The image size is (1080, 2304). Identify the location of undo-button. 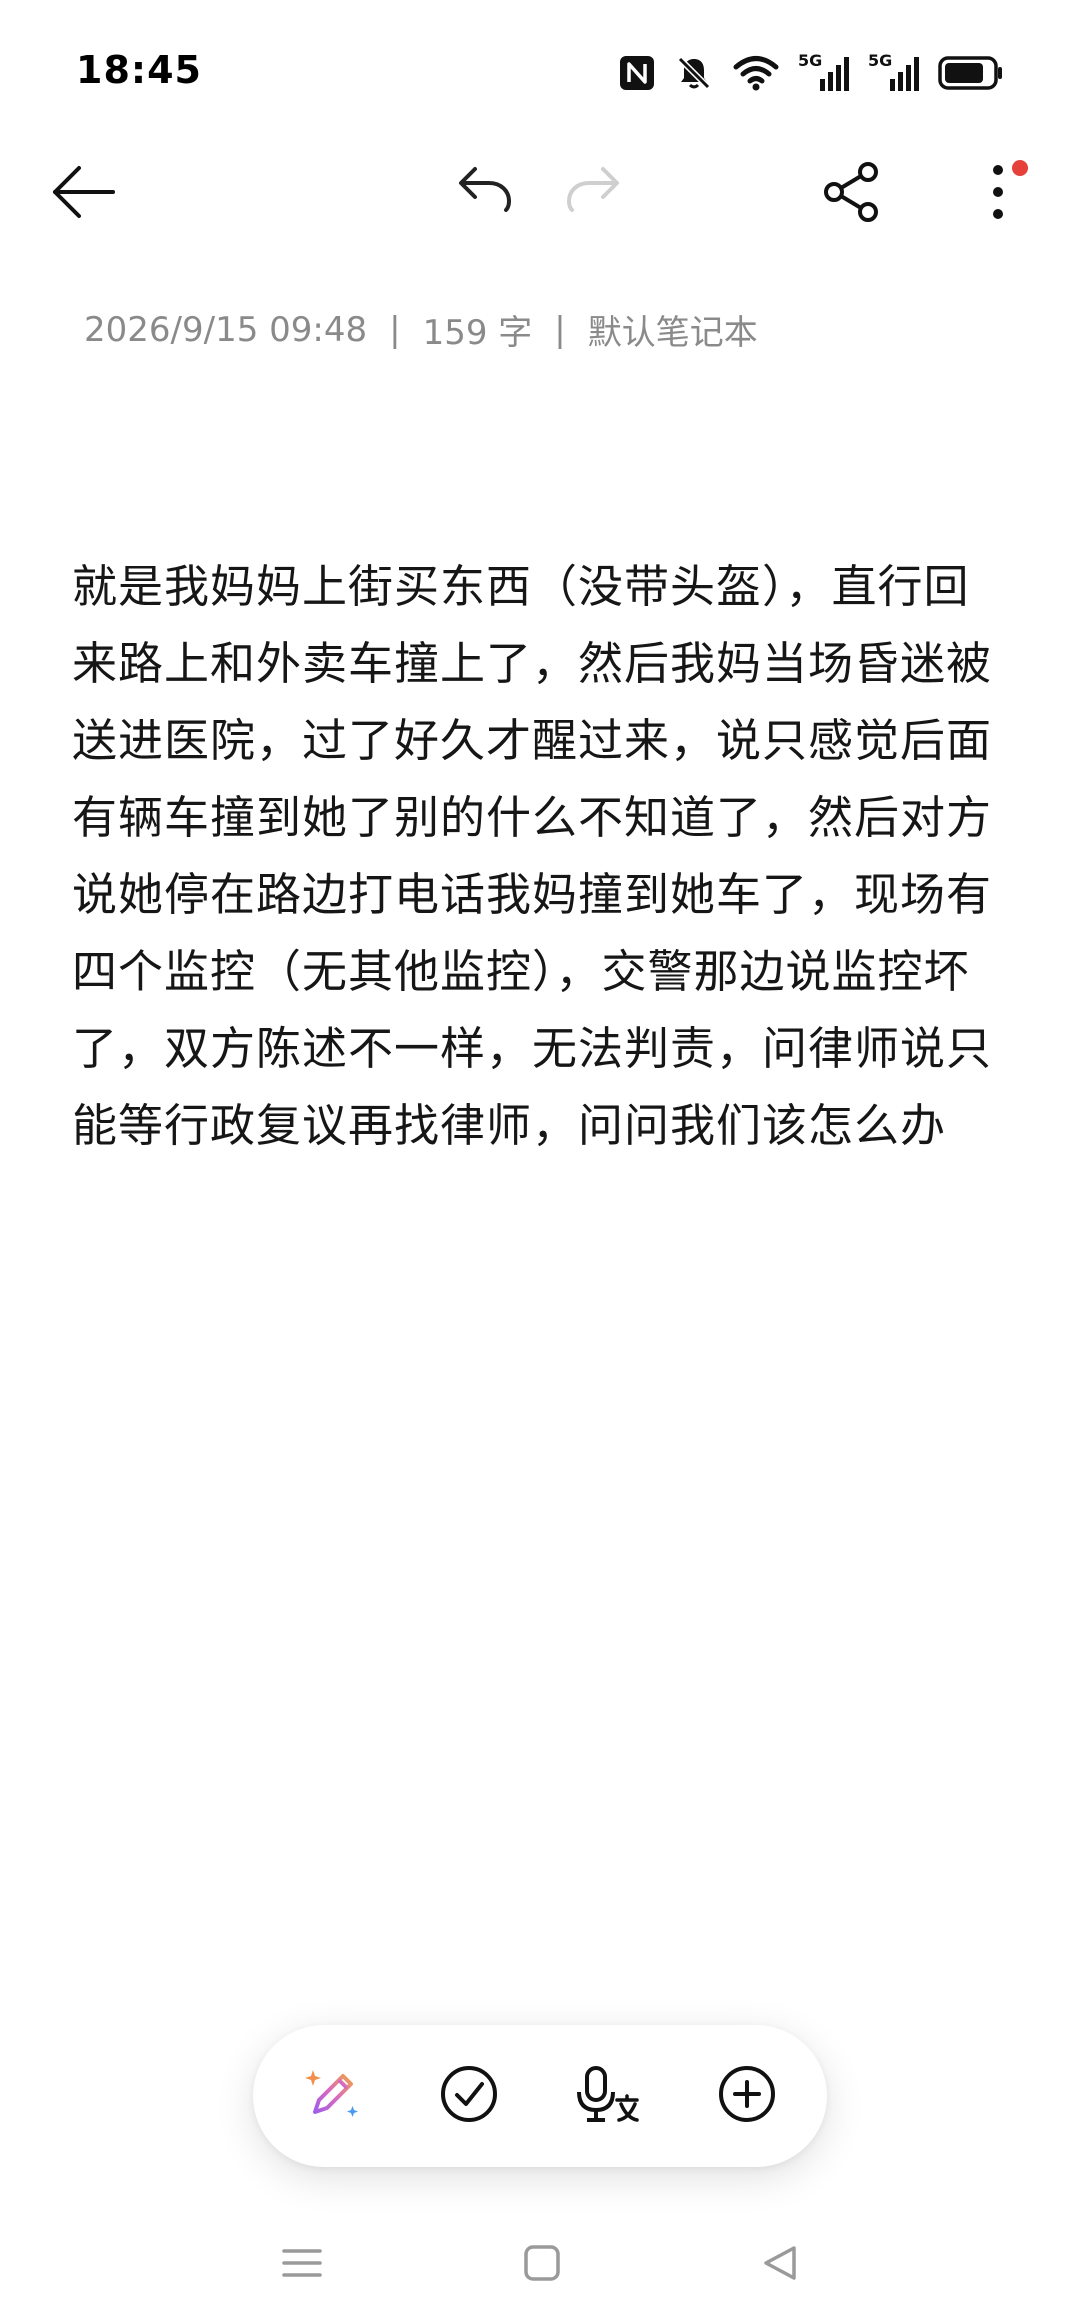
(482, 190).